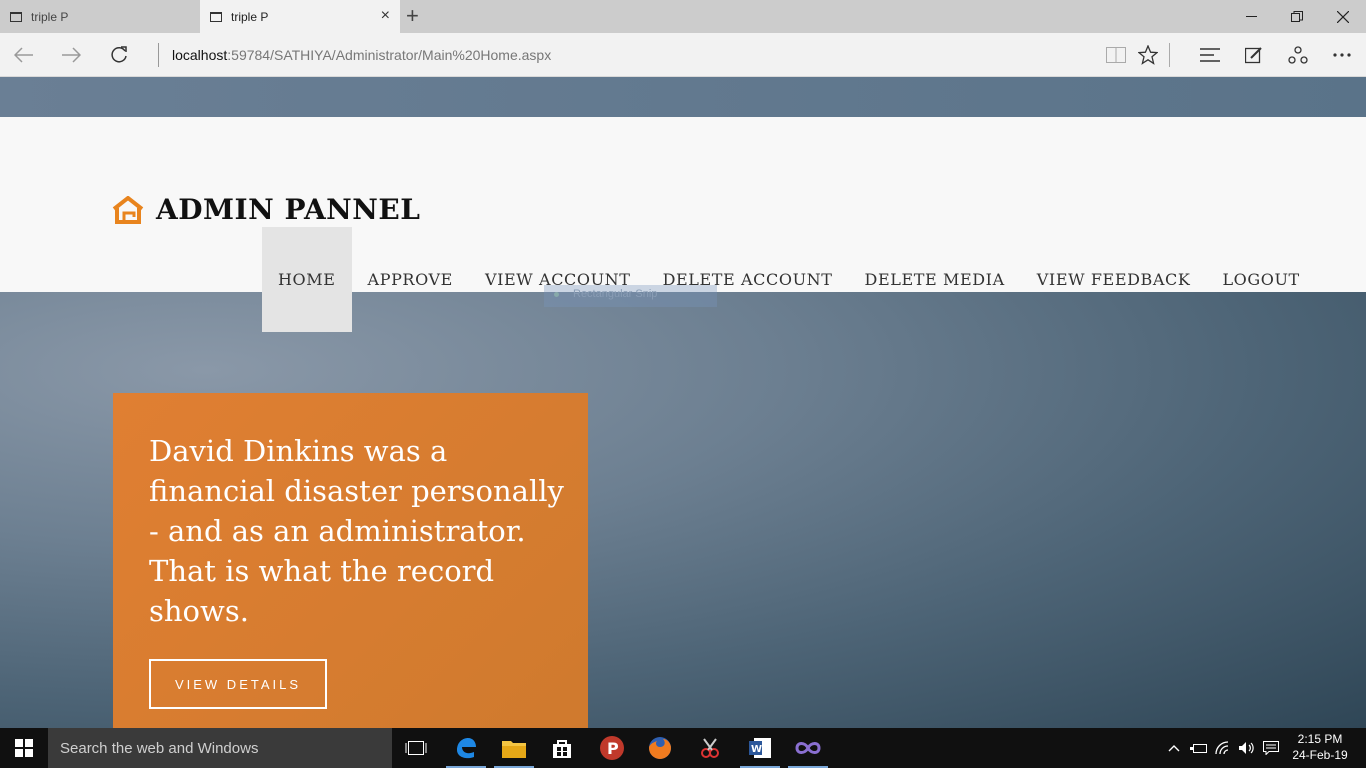  What do you see at coordinates (410, 279) in the screenshot?
I see `nav-item-approve: APPROVE` at bounding box center [410, 279].